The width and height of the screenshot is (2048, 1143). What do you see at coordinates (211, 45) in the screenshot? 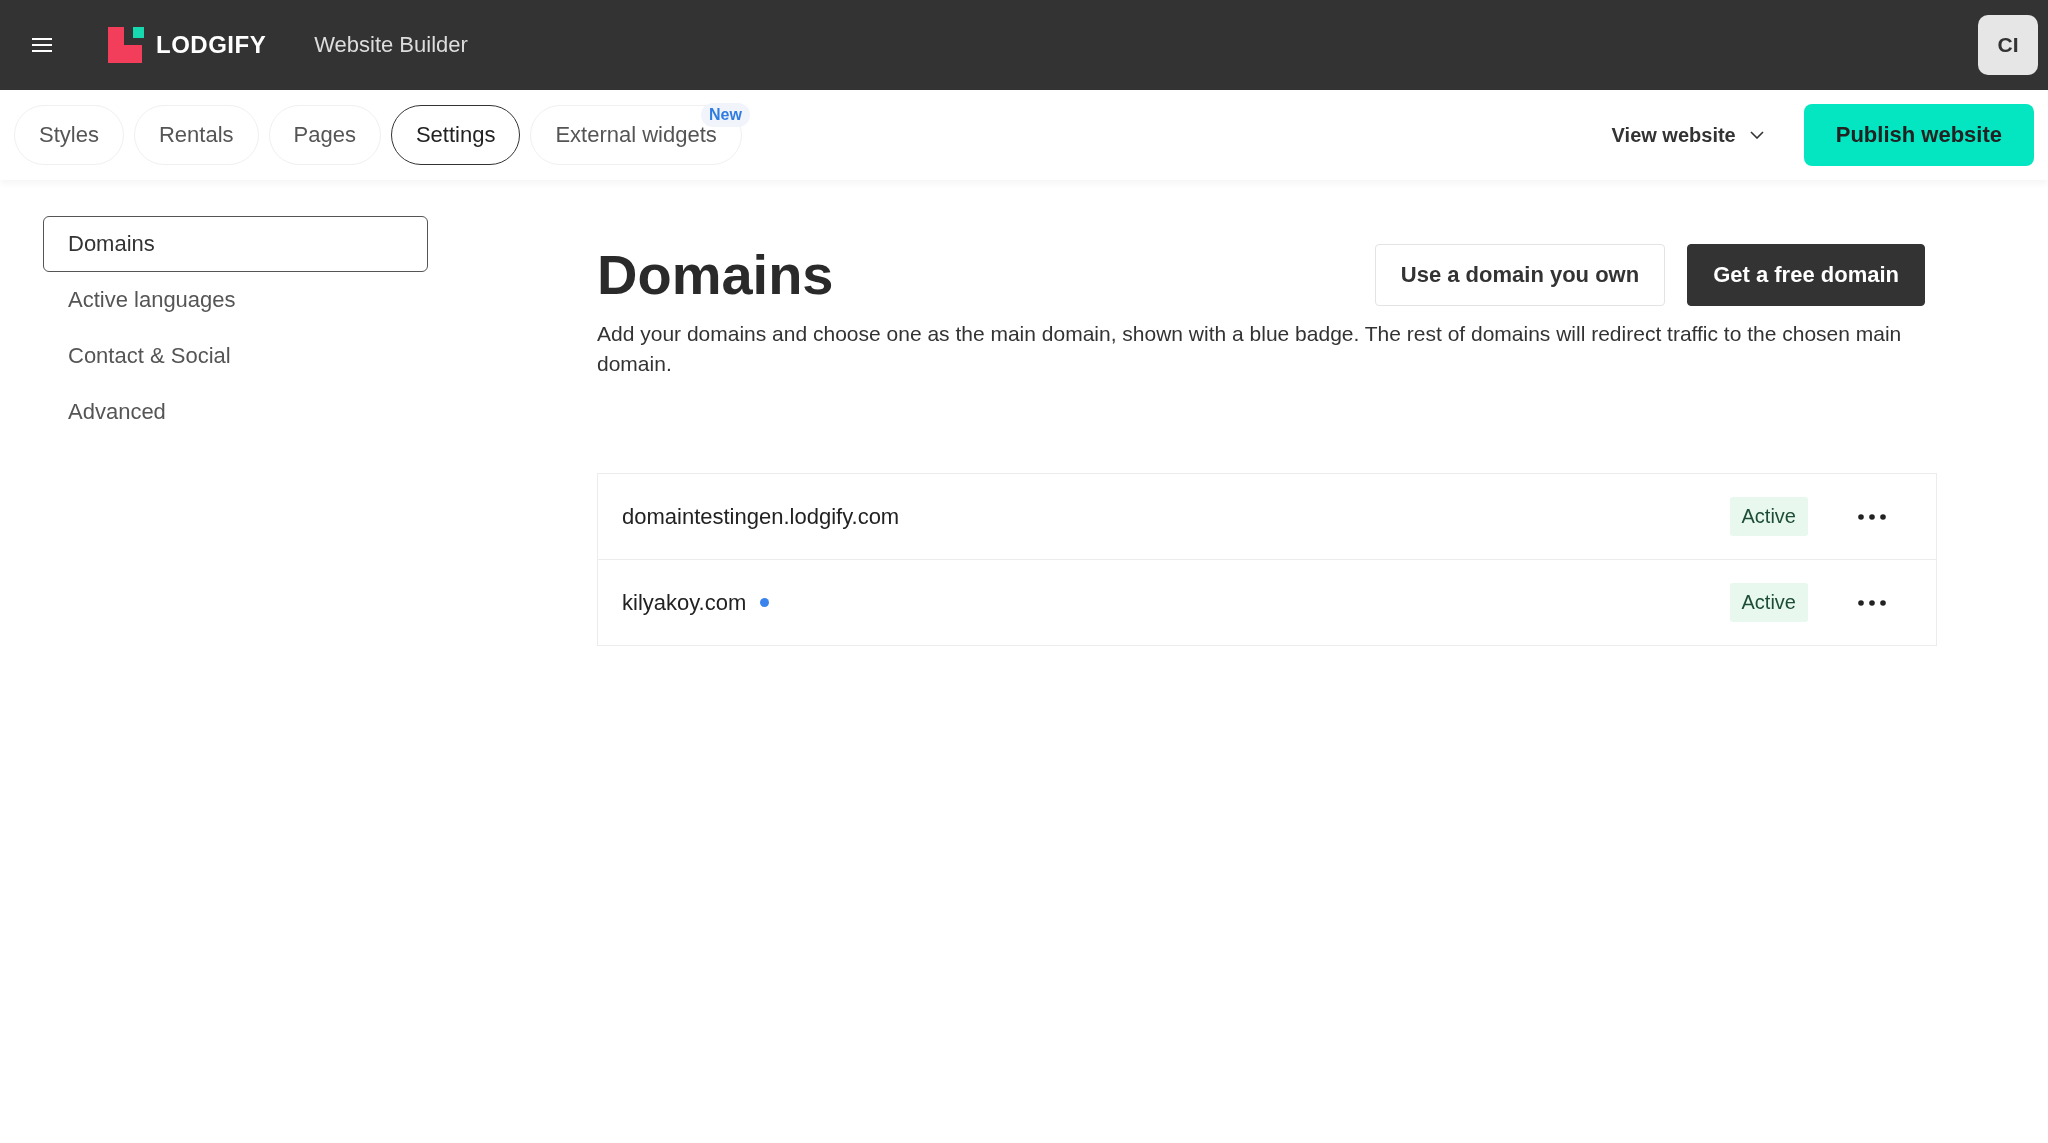
I see `logo-text: LODGIFY` at bounding box center [211, 45].